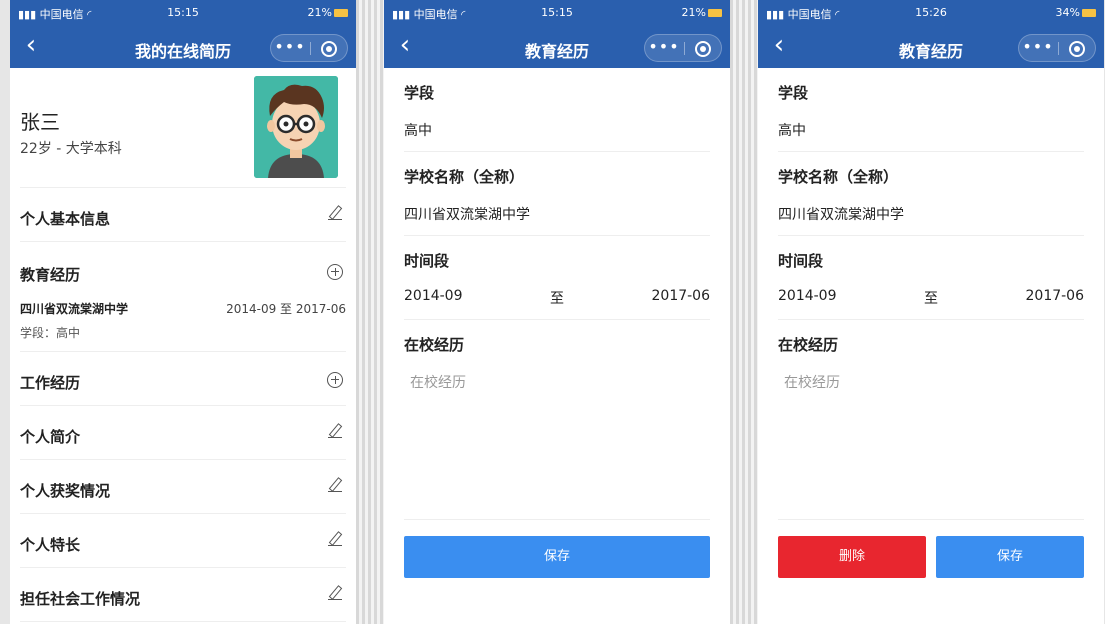 This screenshot has height=624, width=1105. Describe the element at coordinates (50, 545) in the screenshot. I see `section-label: 个人特长` at that location.